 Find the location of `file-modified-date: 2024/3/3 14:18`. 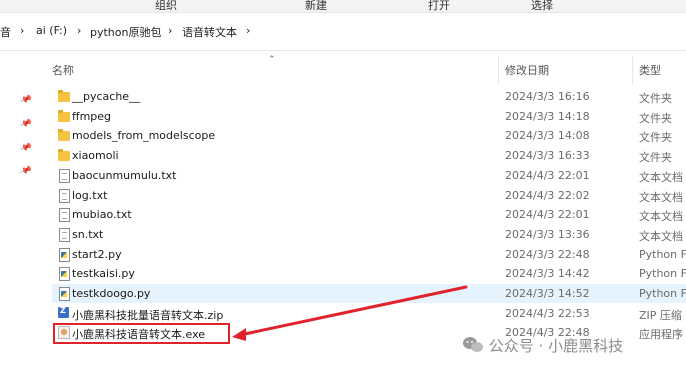

file-modified-date: 2024/3/3 14:18 is located at coordinates (547, 116).